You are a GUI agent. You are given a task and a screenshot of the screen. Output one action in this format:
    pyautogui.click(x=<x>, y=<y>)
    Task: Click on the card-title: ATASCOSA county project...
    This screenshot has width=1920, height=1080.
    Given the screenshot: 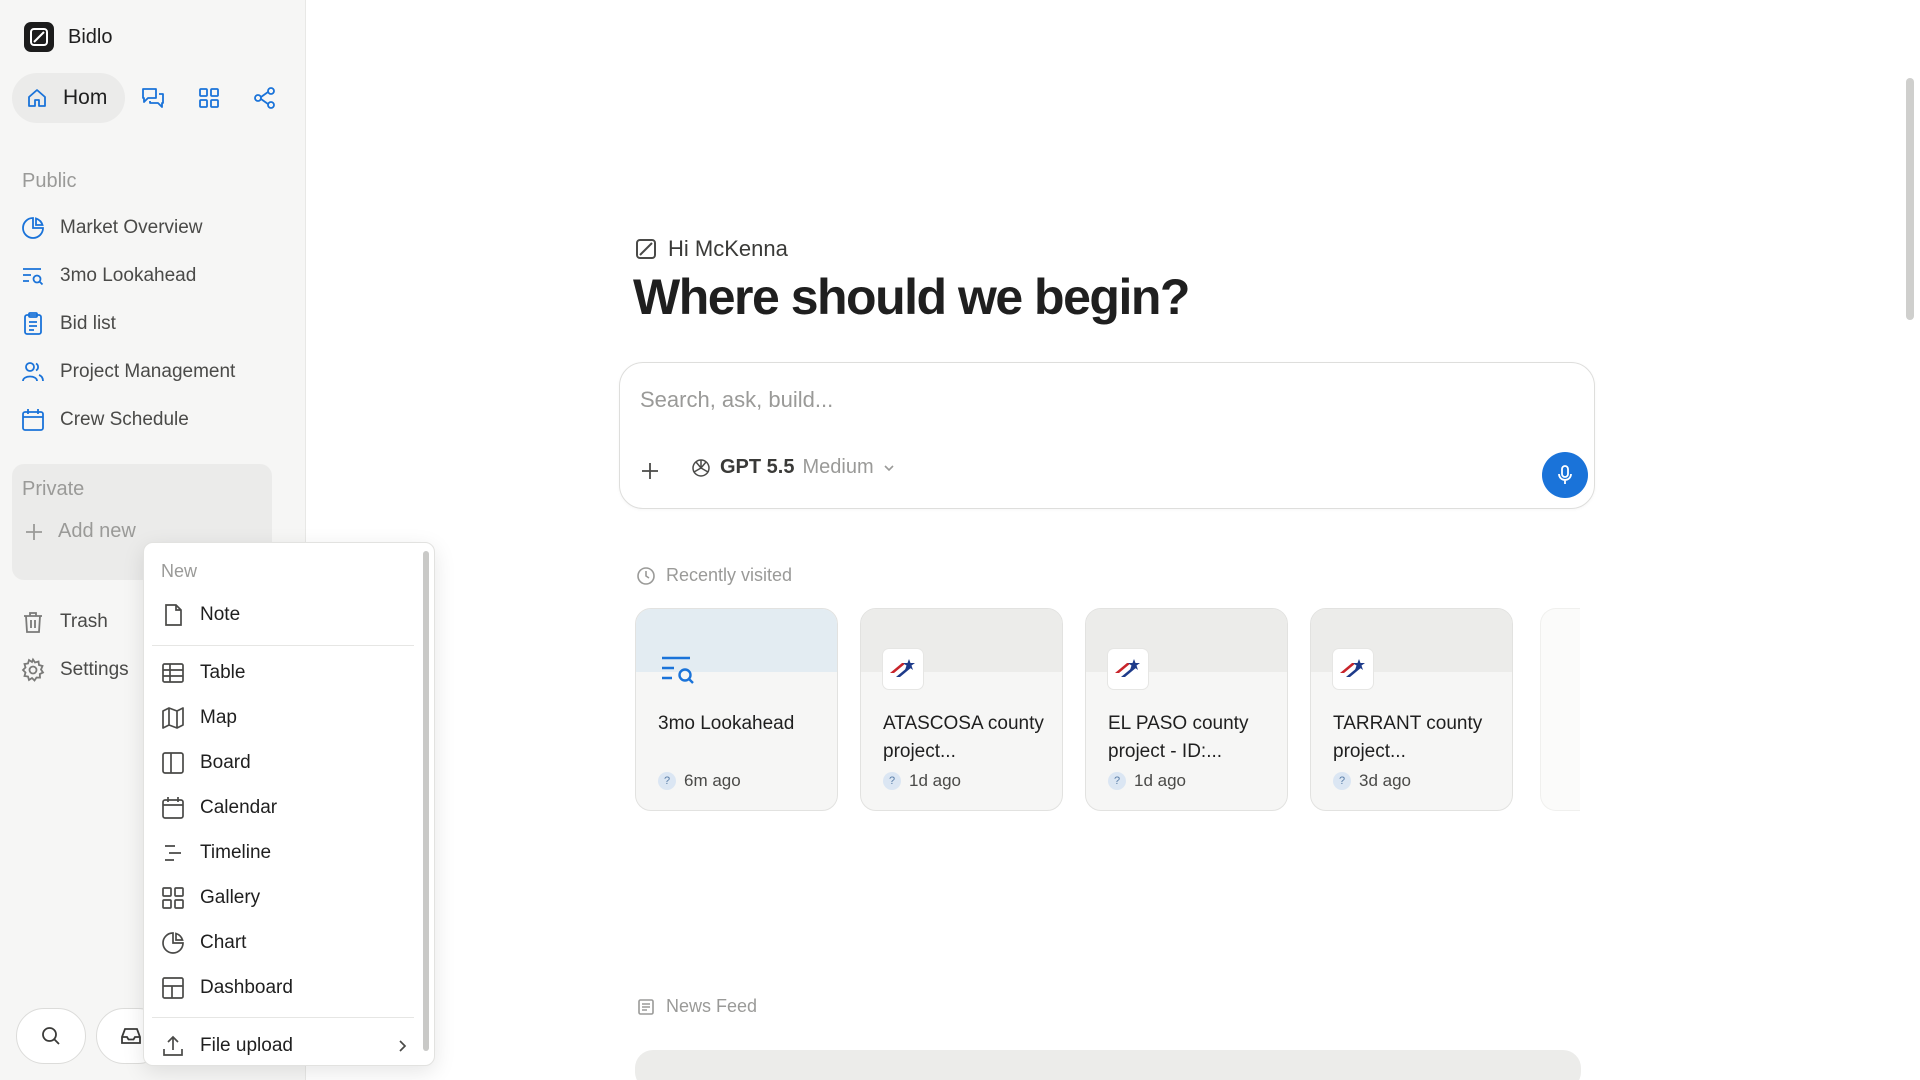 What is the action you would take?
    pyautogui.click(x=963, y=737)
    